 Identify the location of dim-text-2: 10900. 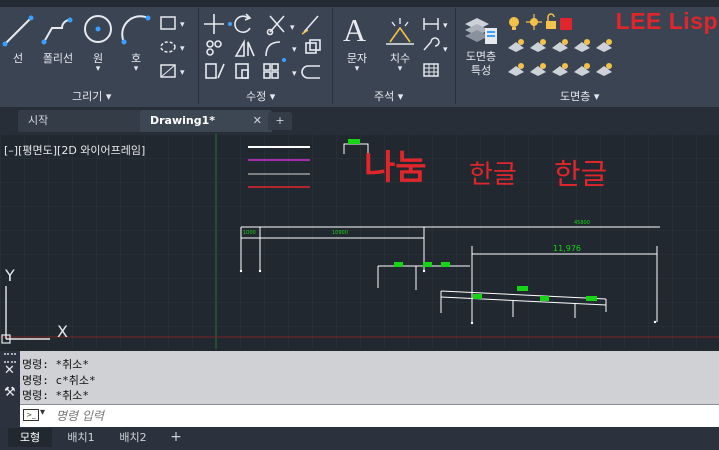
(340, 233).